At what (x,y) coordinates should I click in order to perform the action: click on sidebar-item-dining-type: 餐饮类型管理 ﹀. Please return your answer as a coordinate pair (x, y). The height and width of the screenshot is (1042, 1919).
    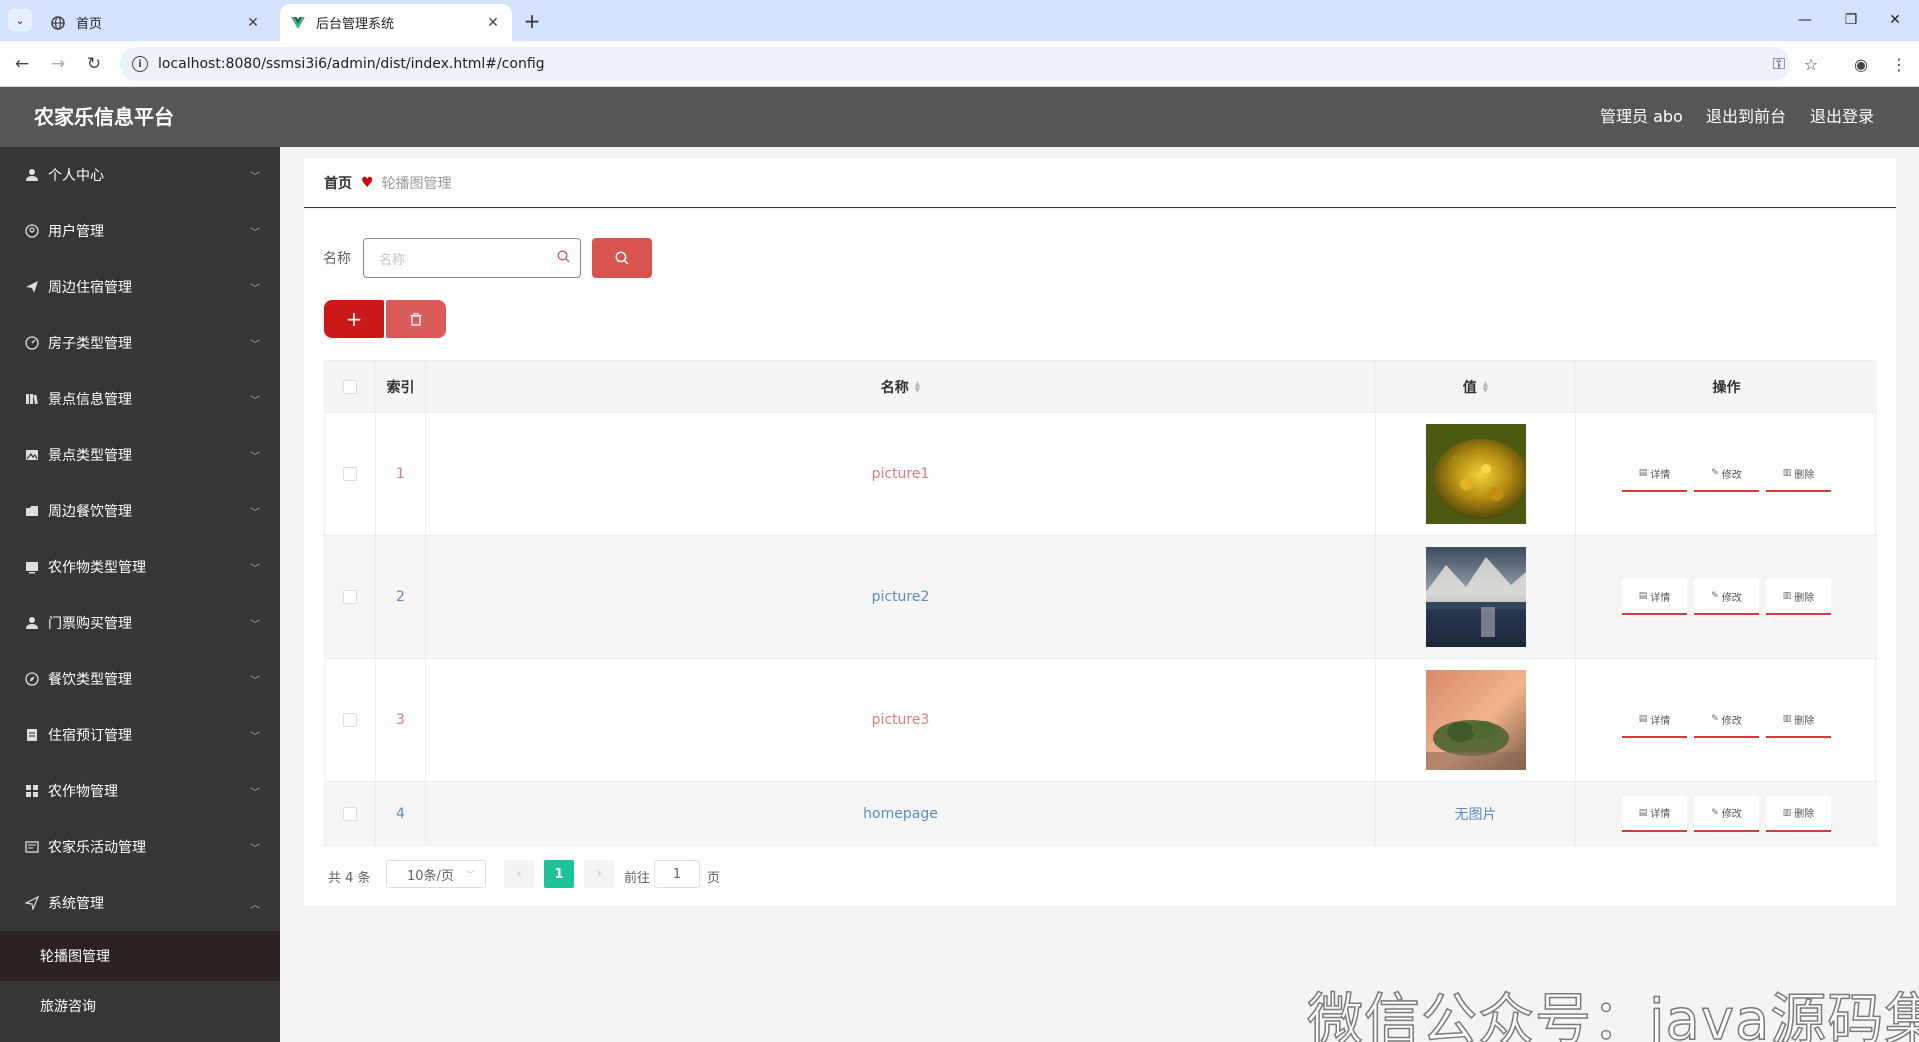
    Looking at the image, I should click on (140, 679).